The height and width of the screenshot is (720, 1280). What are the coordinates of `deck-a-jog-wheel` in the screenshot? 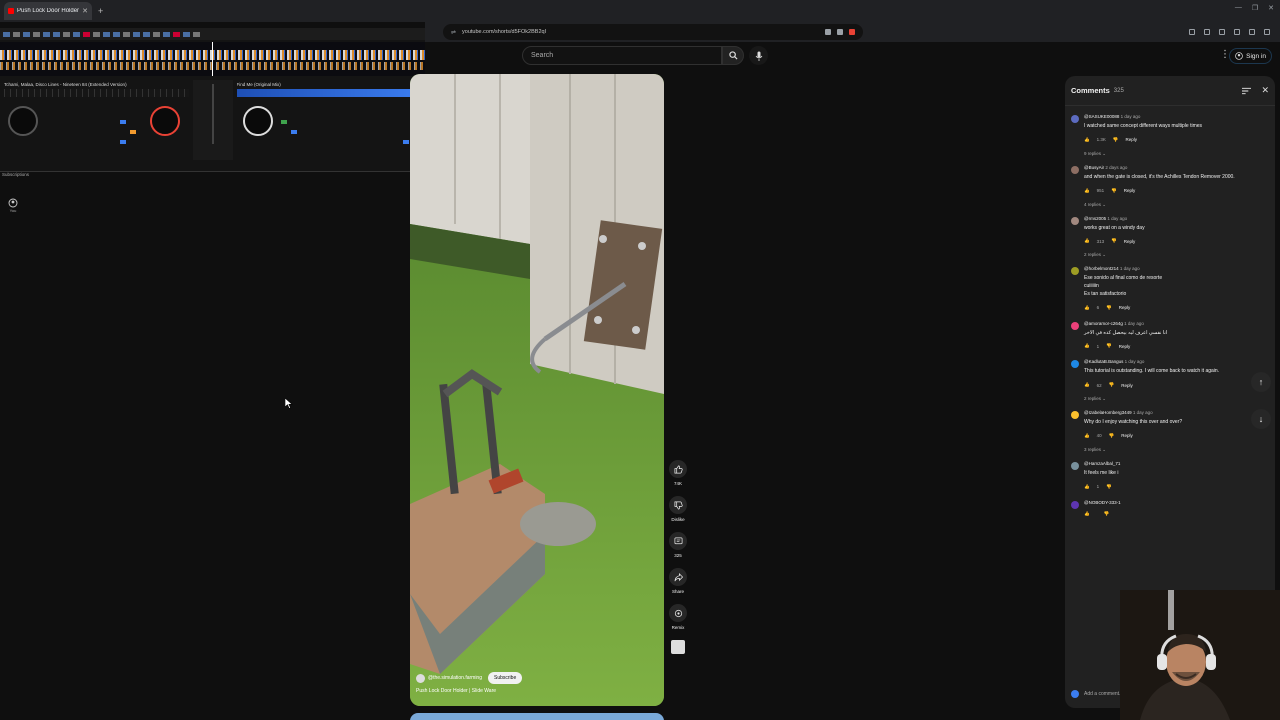 It's located at (165, 121).